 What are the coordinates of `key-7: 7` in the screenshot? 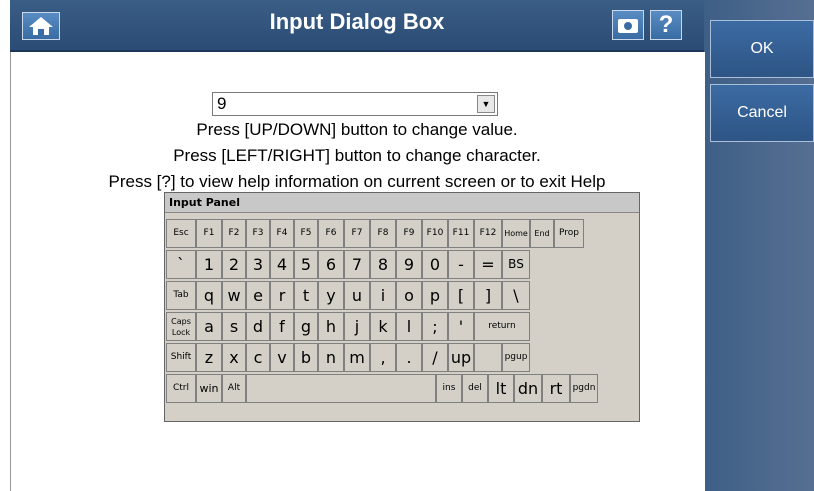 It's located at (357, 264).